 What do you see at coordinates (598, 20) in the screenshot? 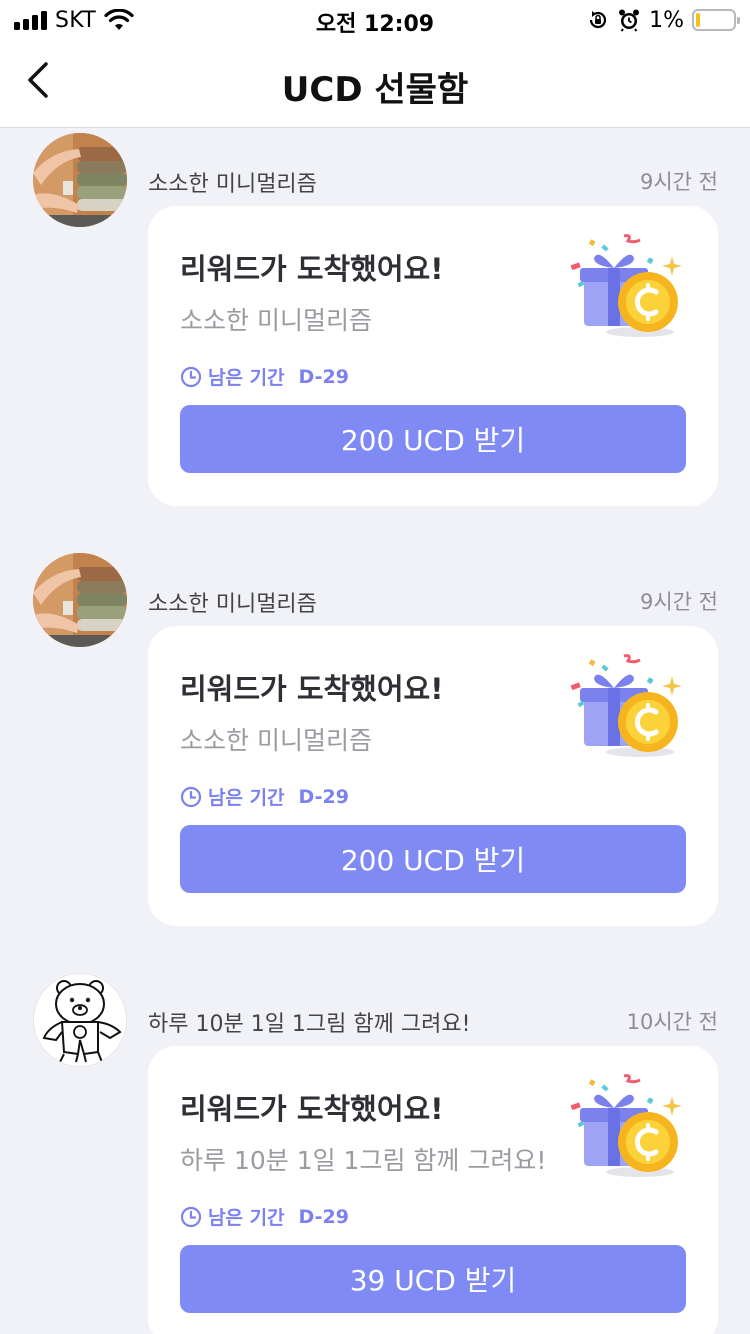
I see `rotation-lock-icon` at bounding box center [598, 20].